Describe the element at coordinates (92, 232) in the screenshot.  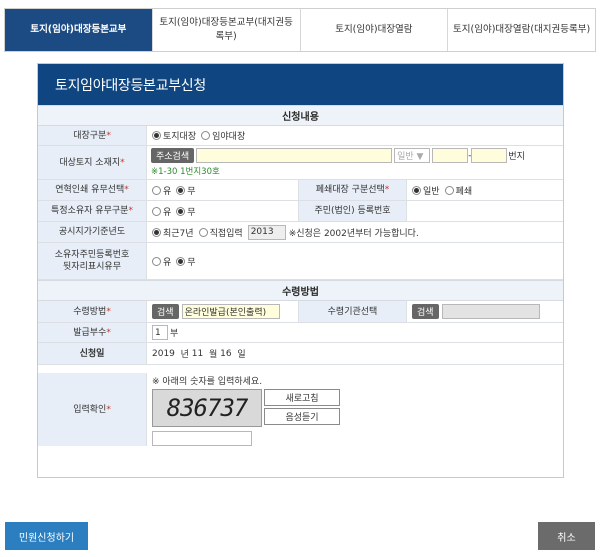
I see `label-price-year: 공시지가기준년도` at that location.